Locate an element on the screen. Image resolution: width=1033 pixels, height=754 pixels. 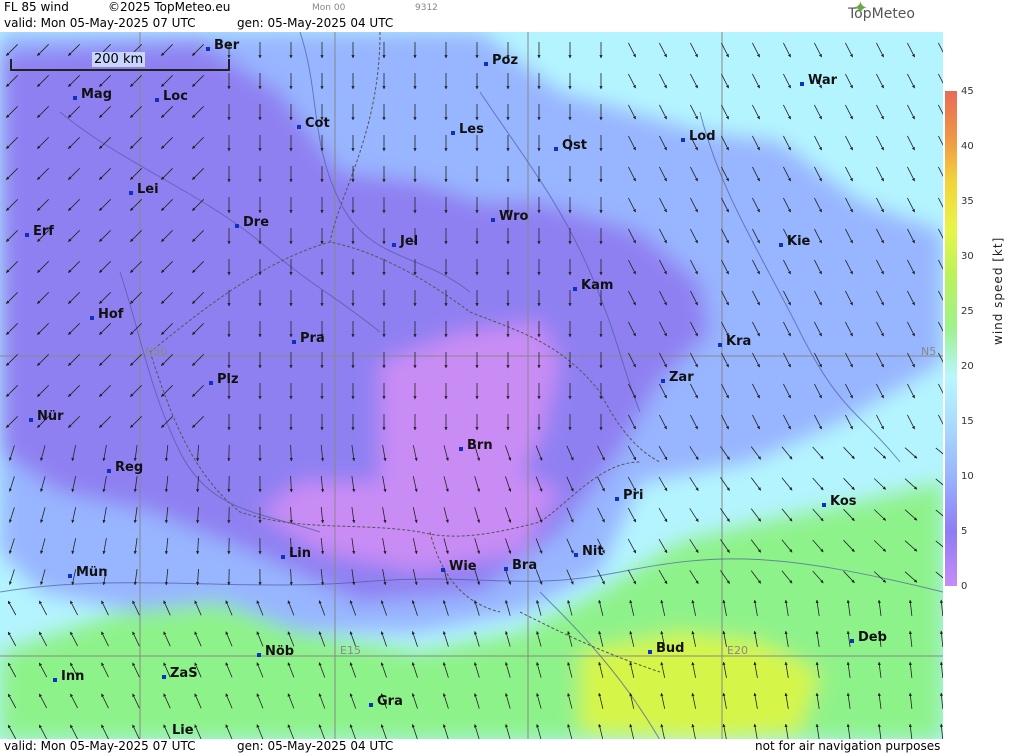
city-marker: Bud is located at coordinates (666, 648).